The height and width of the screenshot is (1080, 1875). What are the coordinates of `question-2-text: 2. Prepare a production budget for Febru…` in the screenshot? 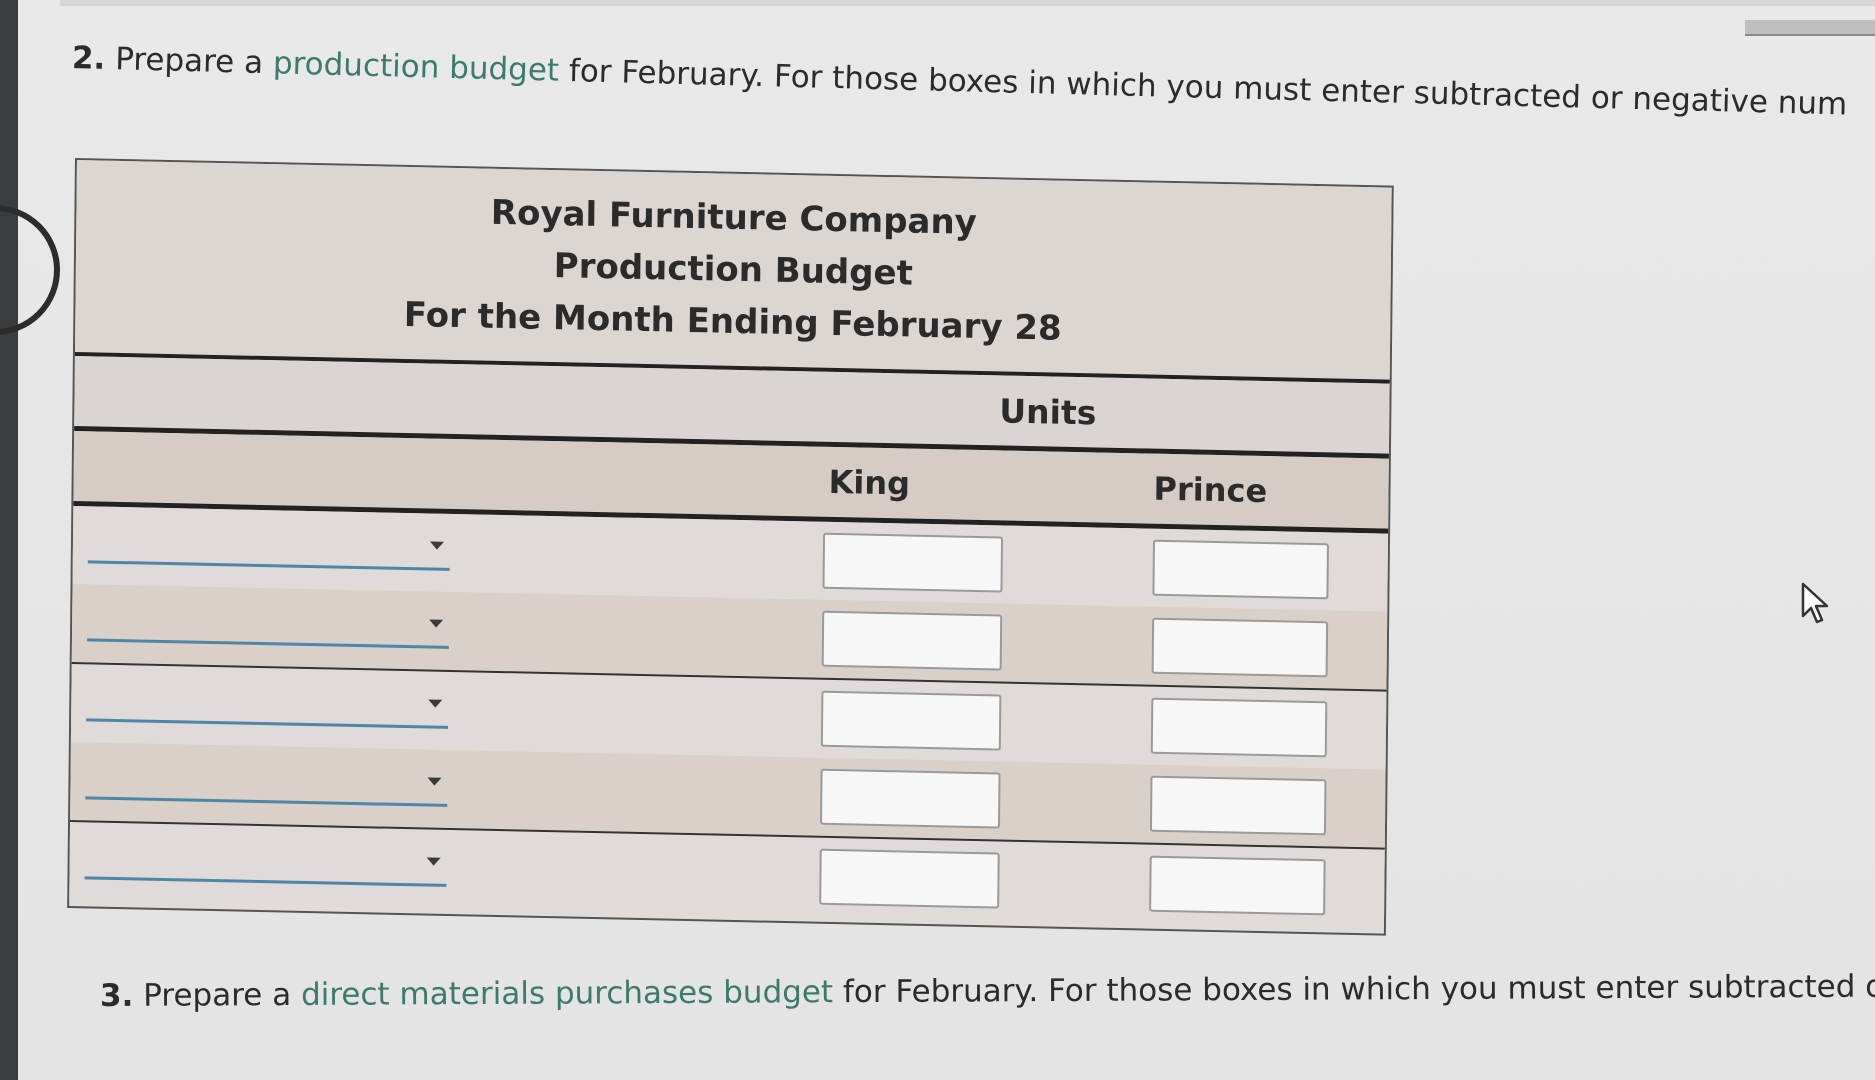 It's located at (960, 81).